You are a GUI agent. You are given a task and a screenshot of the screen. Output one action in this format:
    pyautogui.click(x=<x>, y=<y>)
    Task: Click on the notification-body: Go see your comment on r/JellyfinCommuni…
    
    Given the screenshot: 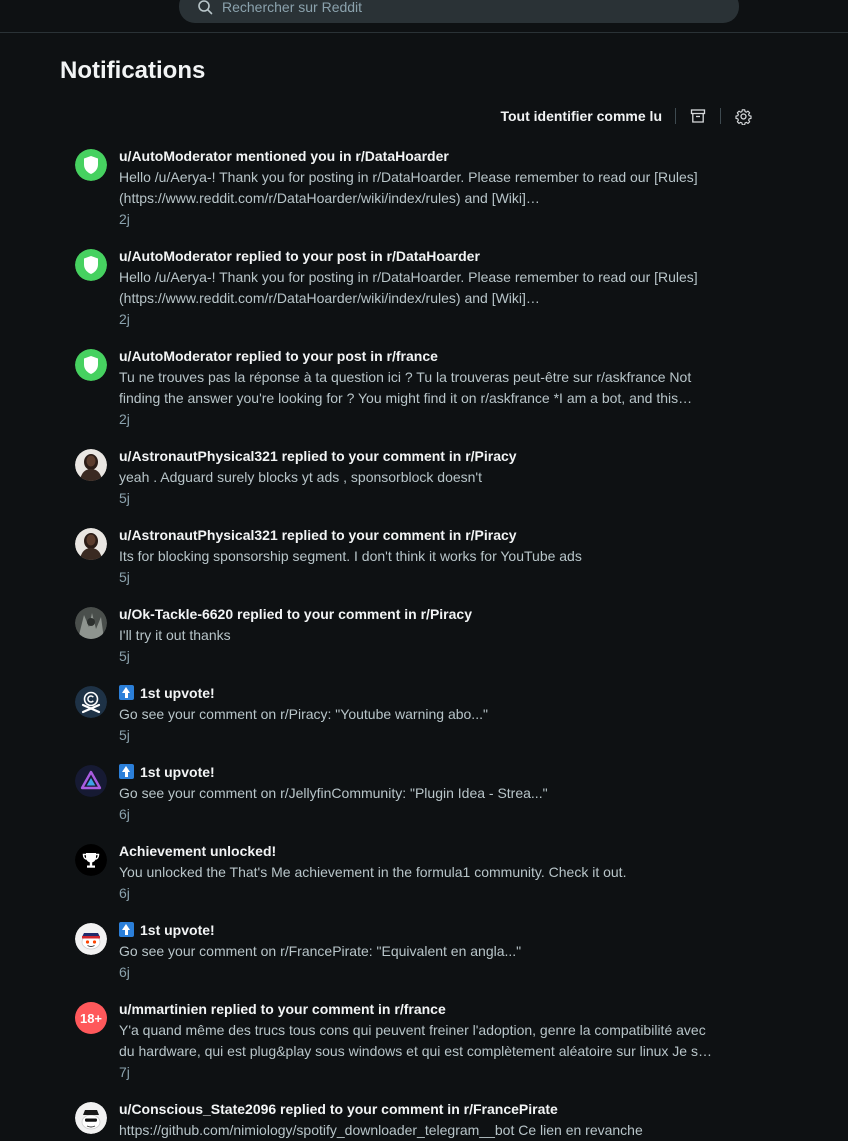 What is the action you would take?
    pyautogui.click(x=333, y=793)
    